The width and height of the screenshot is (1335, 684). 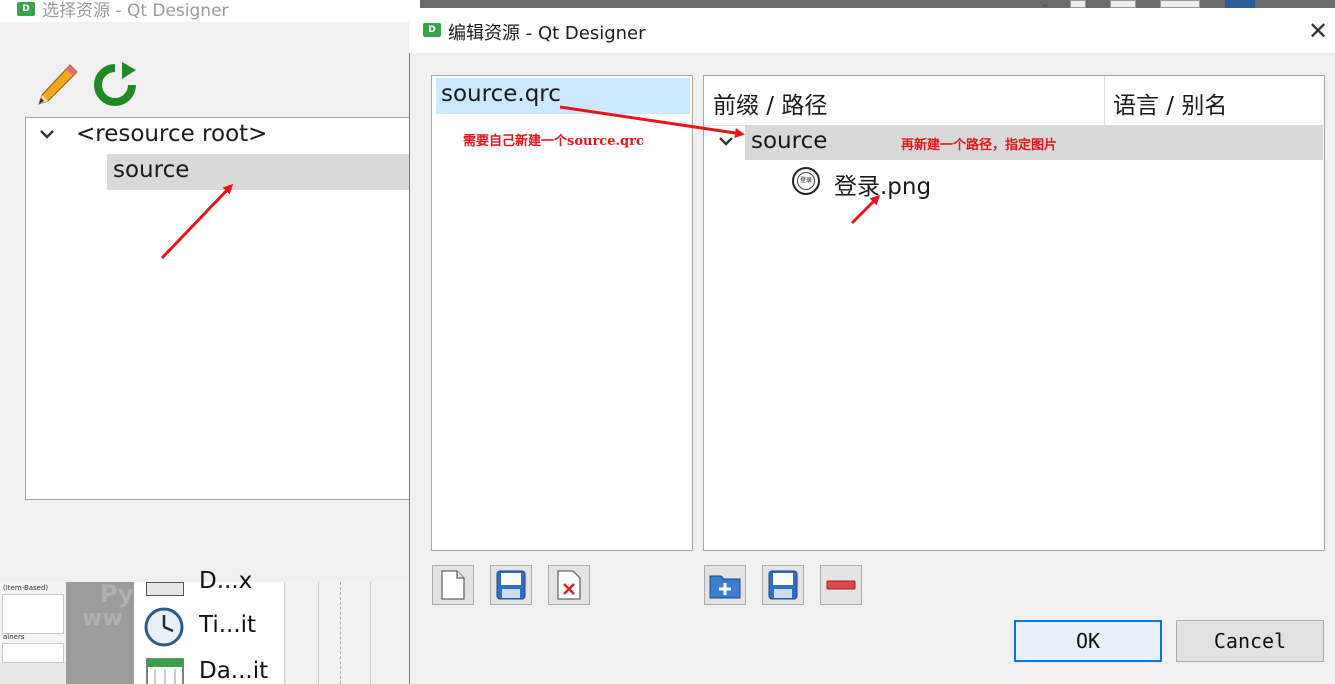 I want to click on arrow-to-image-file, so click(x=865, y=209).